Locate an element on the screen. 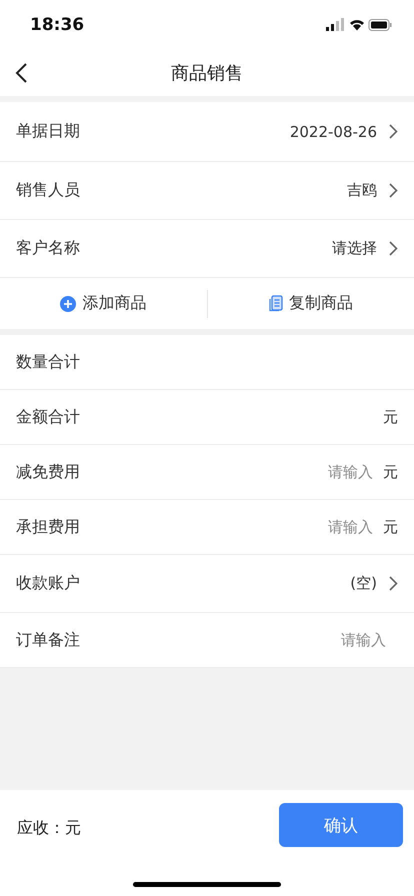 Image resolution: width=414 pixels, height=896 pixels. field-value: (空) is located at coordinates (363, 583).